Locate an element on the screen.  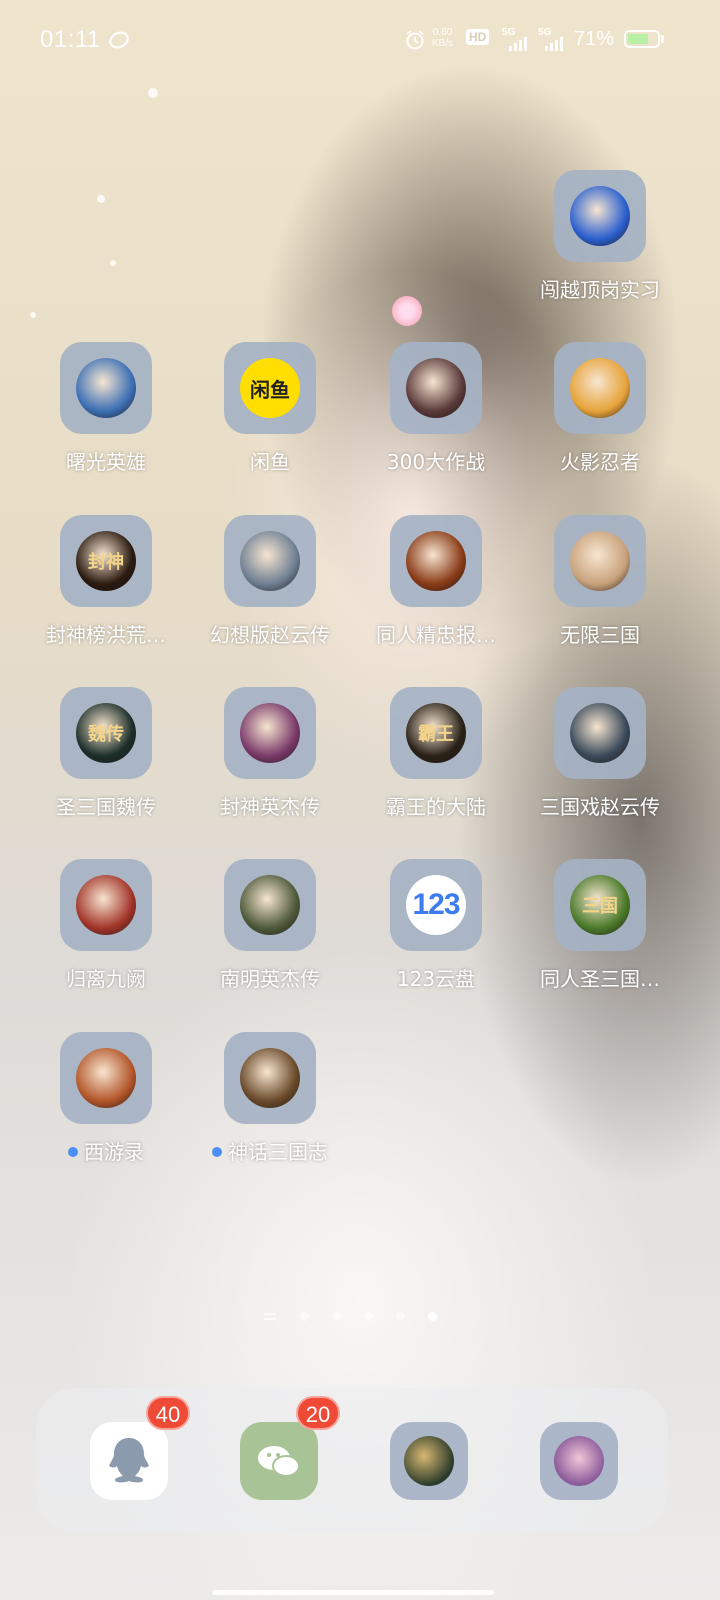
app-icon: 西游录 is located at coordinates (105, 1107).